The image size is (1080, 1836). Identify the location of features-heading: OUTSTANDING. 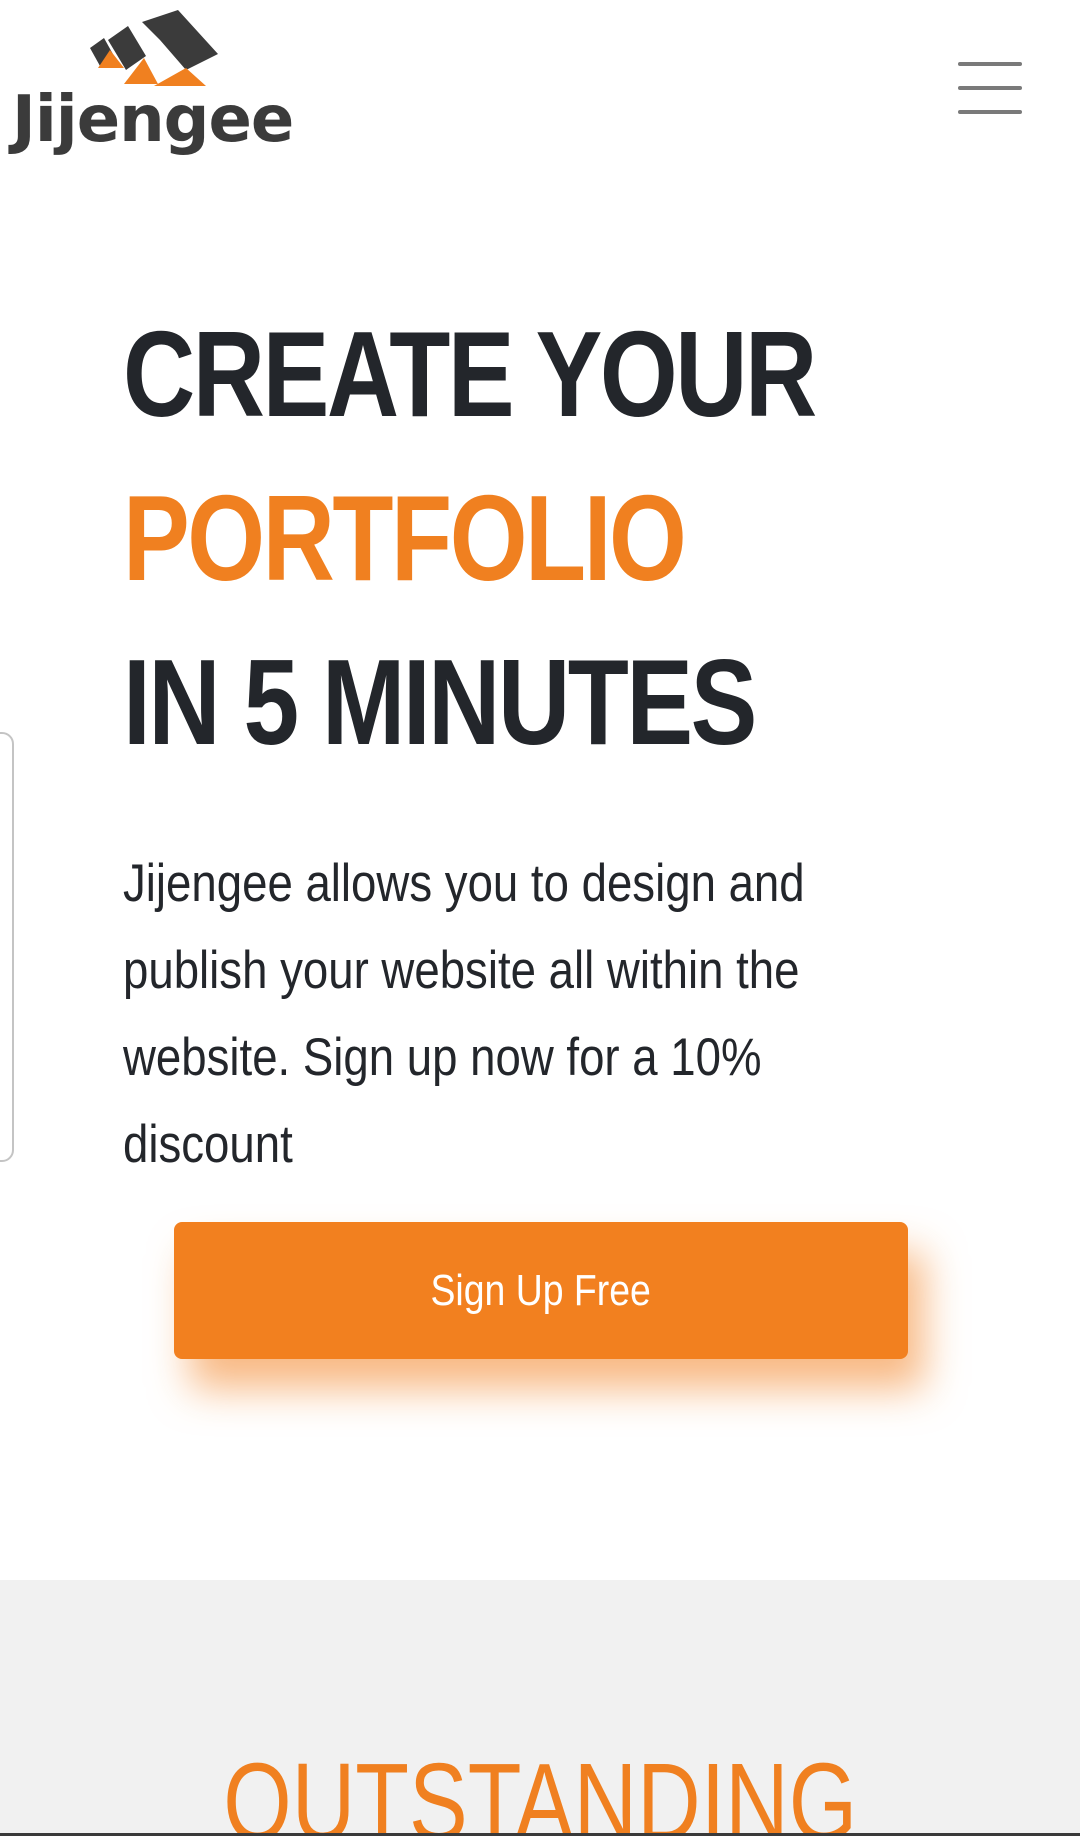
(540, 1792).